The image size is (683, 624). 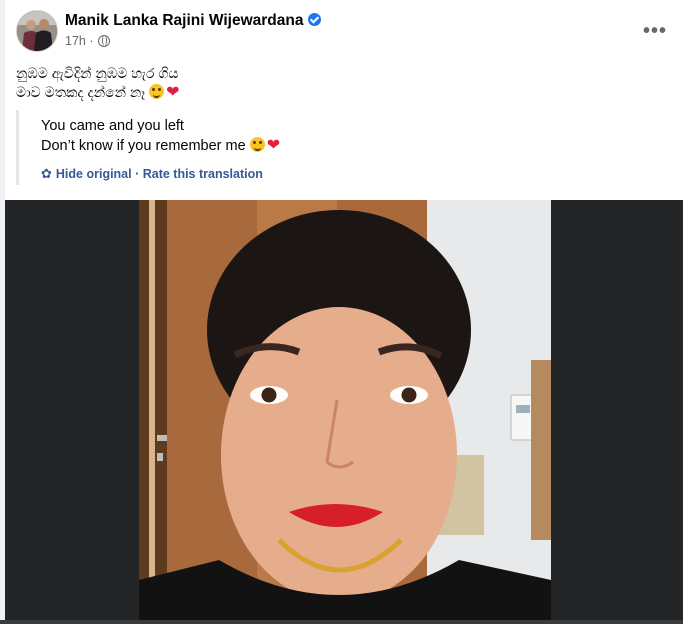 I want to click on post-meta: 17h ·, so click(x=87, y=41).